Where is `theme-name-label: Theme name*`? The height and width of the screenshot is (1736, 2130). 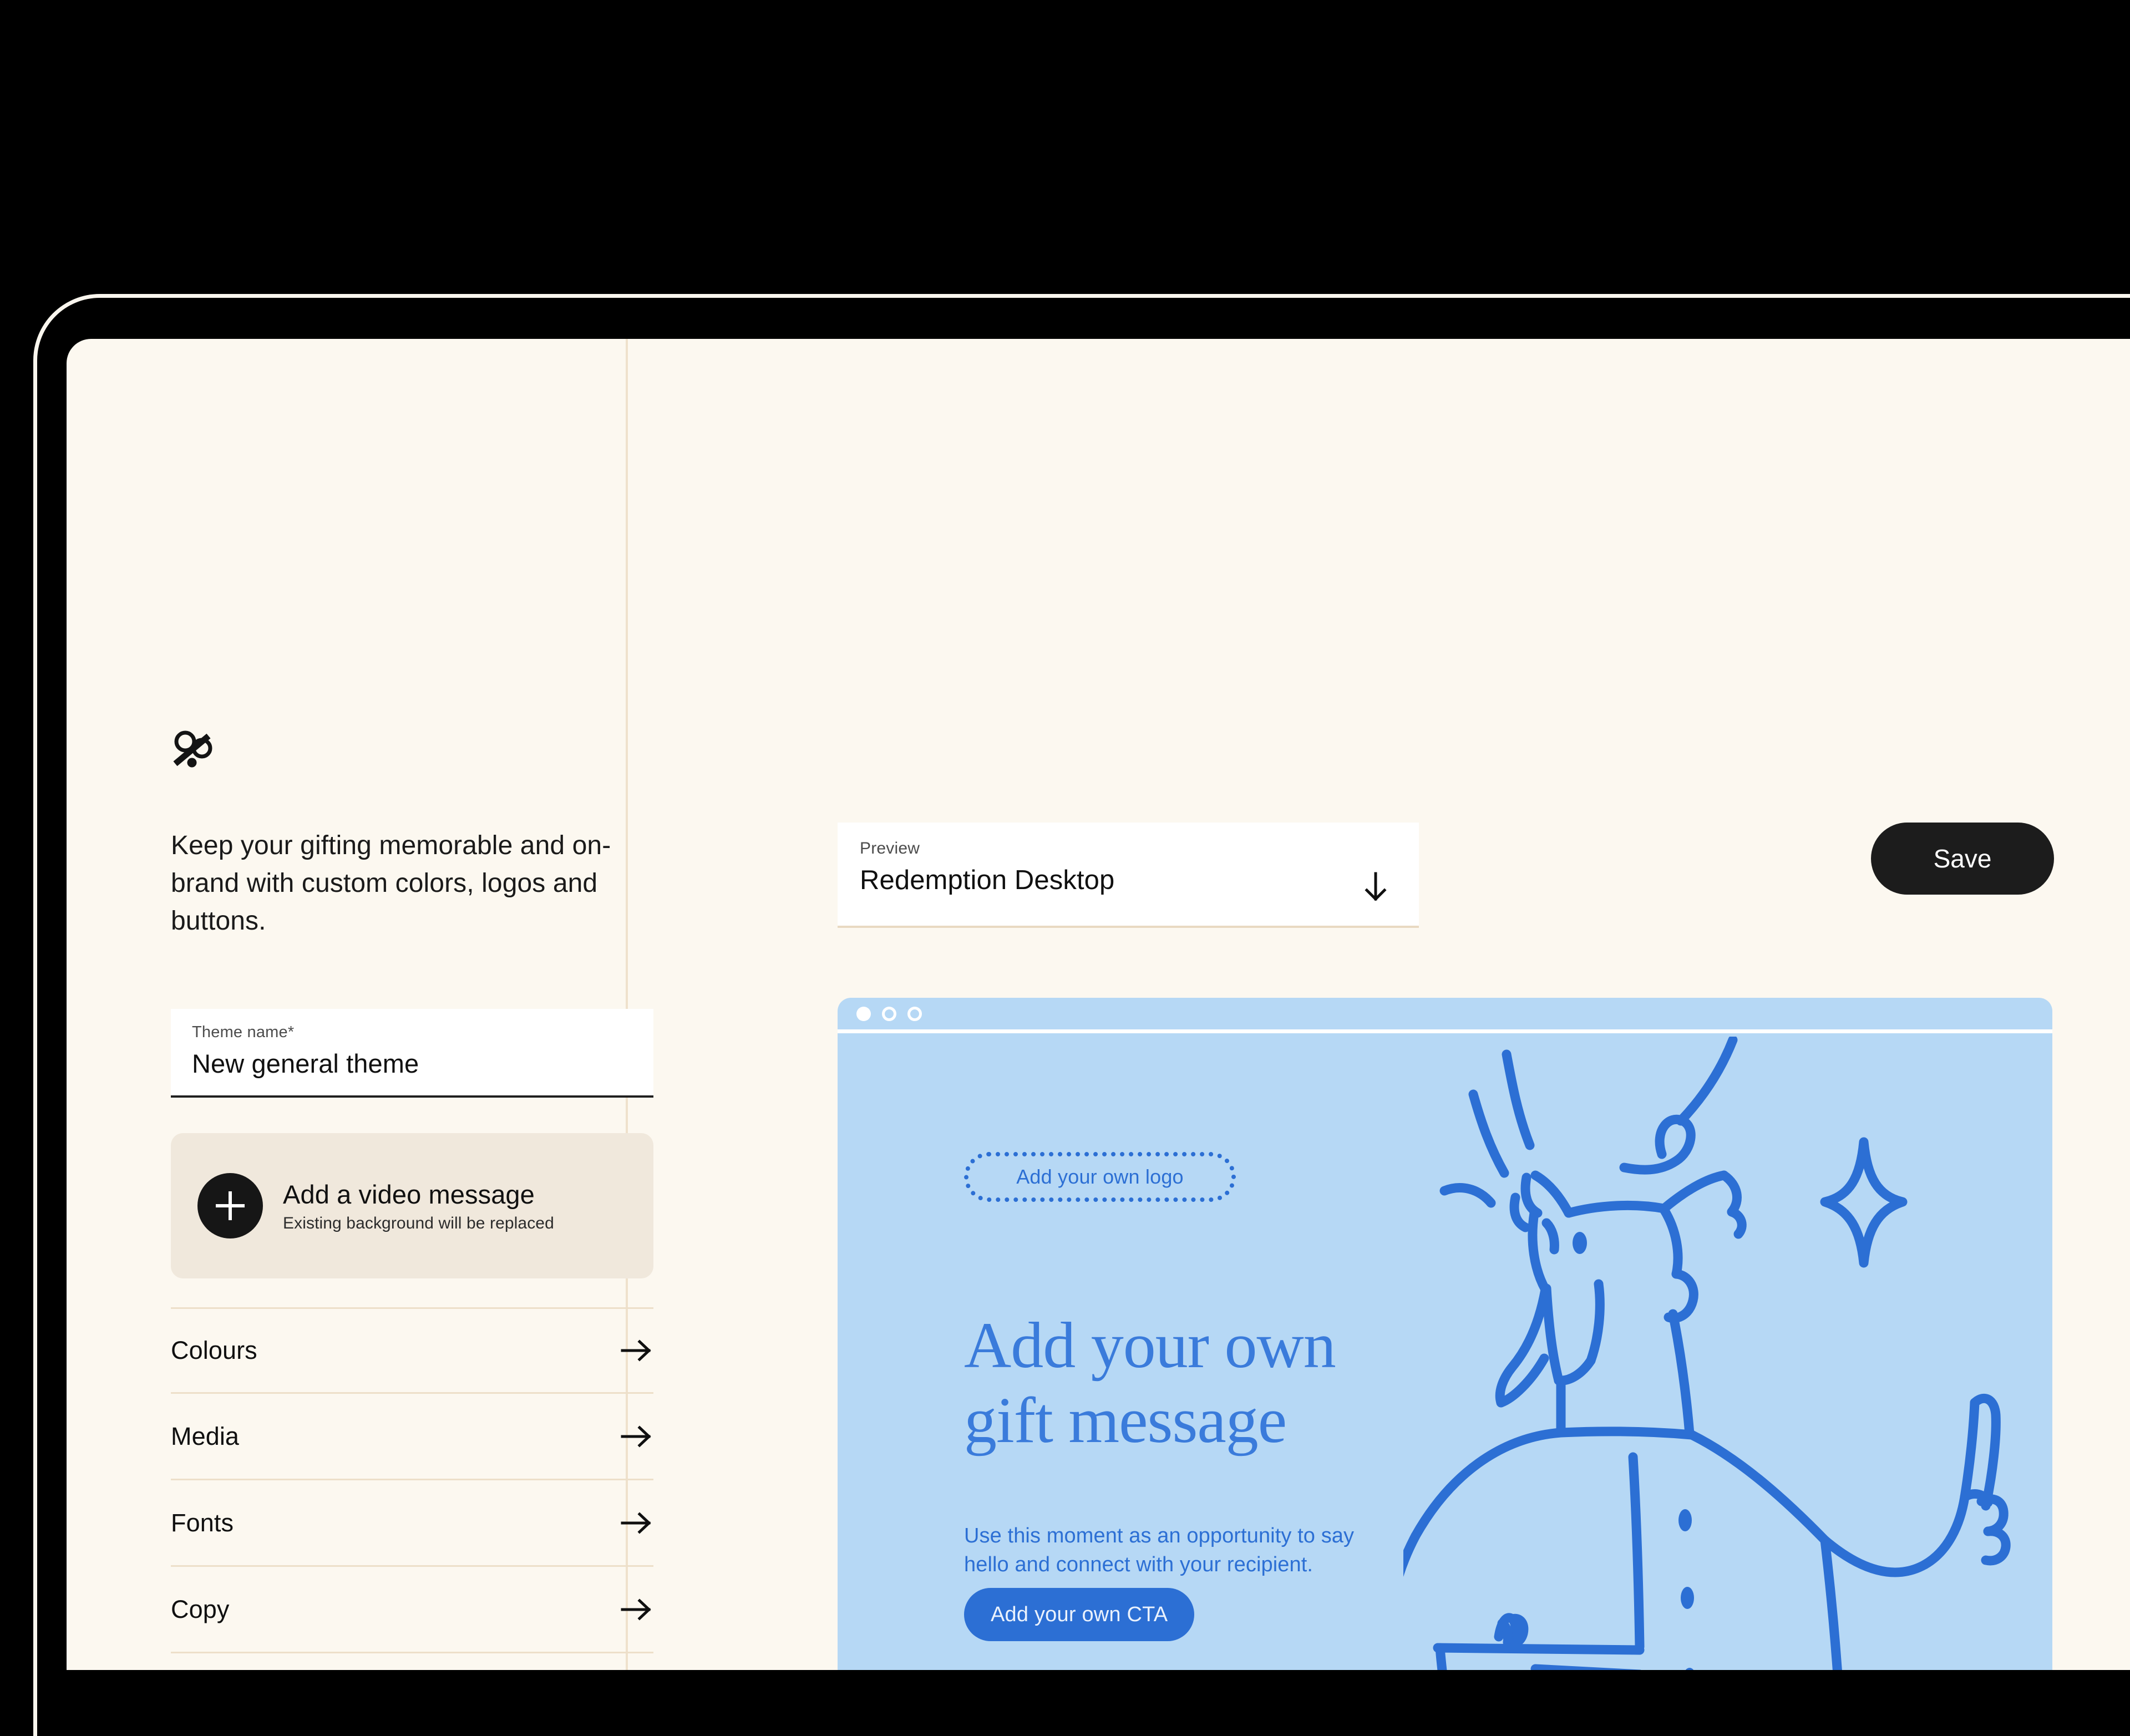 theme-name-label: Theme name* is located at coordinates (243, 1032).